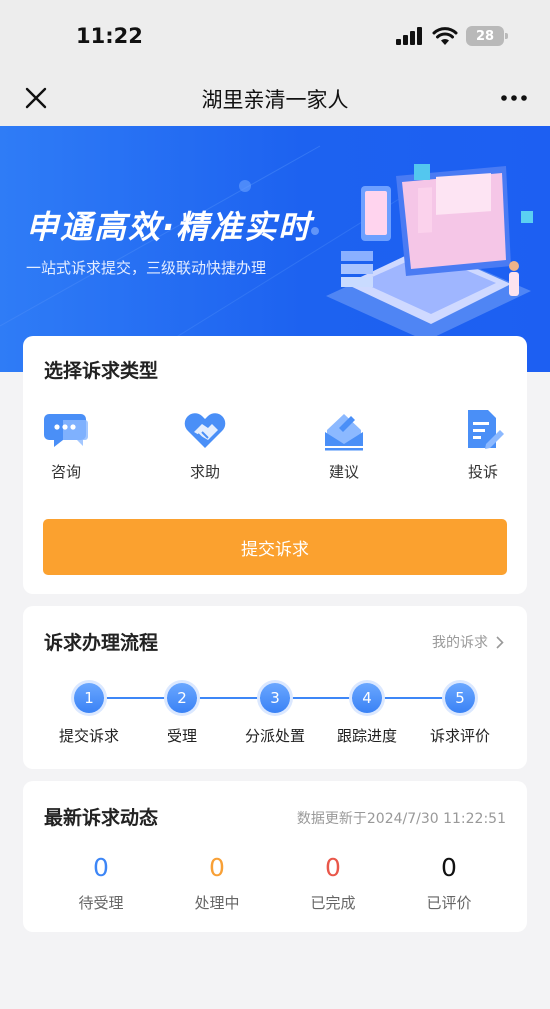 The image size is (550, 1009). I want to click on type-suggest-label: 建议, so click(343, 472).